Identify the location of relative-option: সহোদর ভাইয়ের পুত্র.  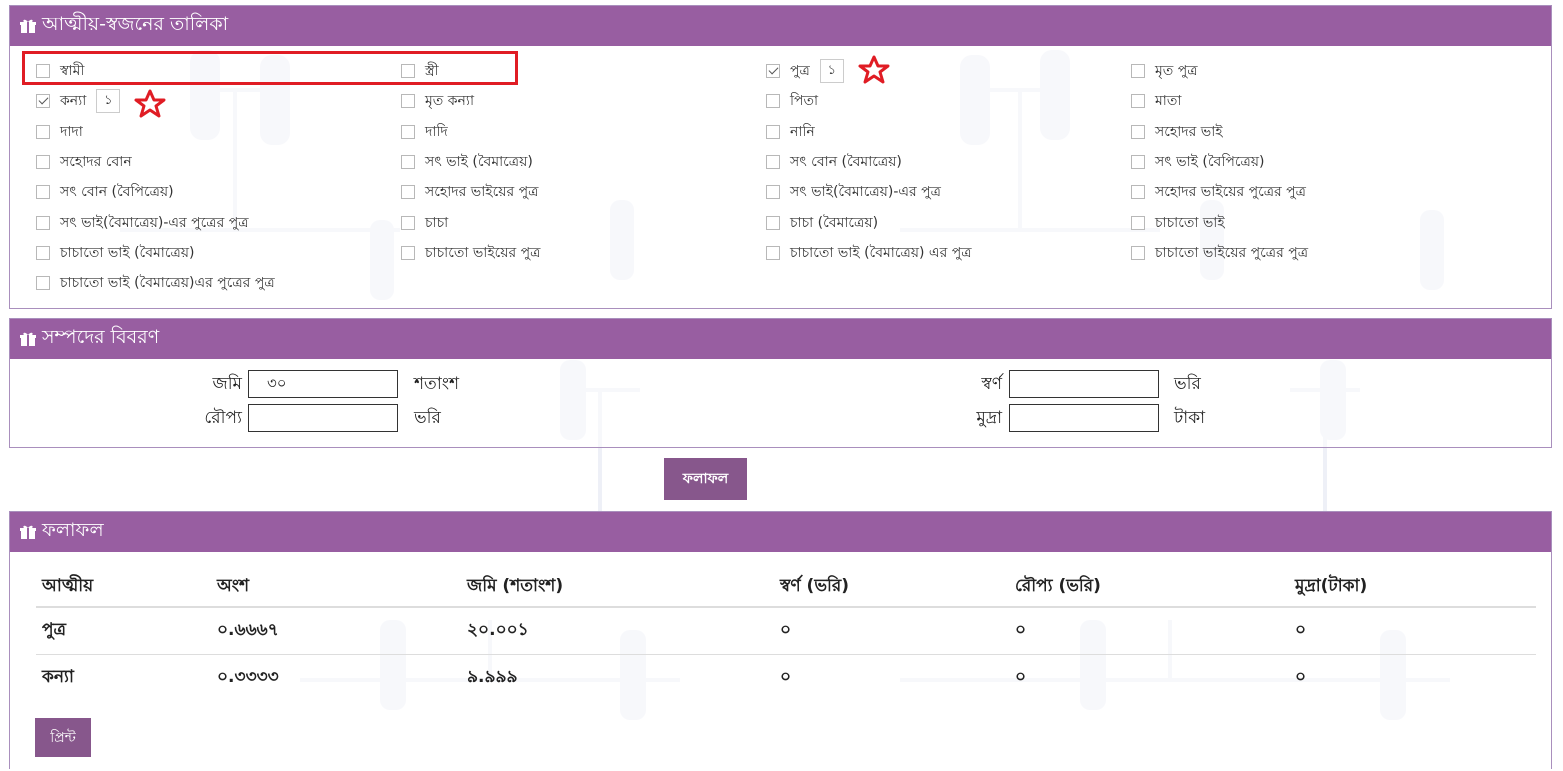
(469, 192).